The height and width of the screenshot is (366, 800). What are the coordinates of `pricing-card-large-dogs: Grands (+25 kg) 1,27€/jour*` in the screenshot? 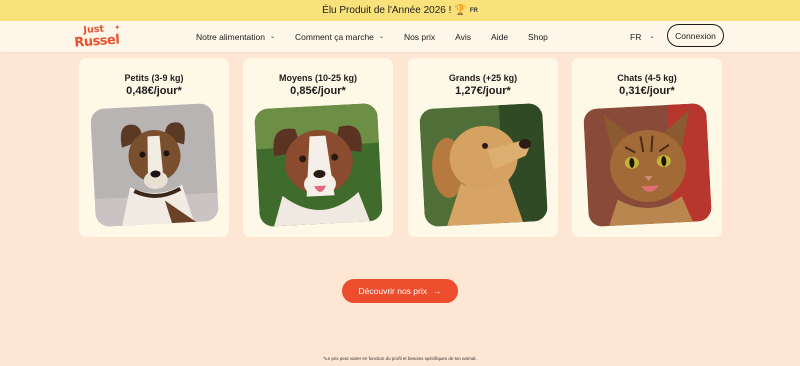 It's located at (483, 147).